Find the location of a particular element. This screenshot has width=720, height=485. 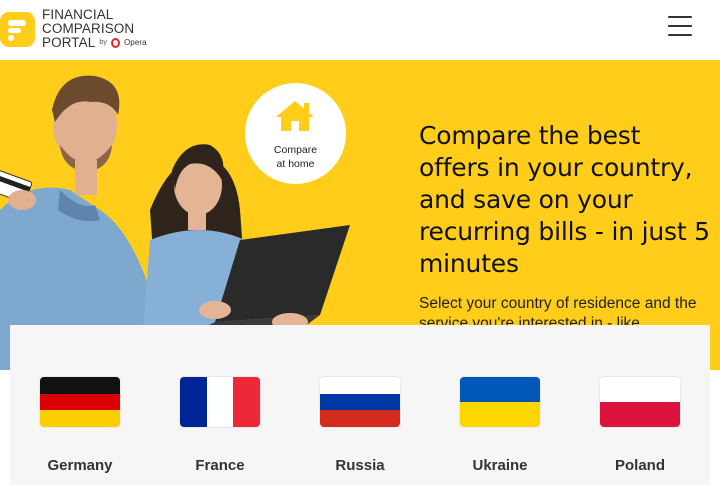

russia-flag-icon is located at coordinates (360, 402).